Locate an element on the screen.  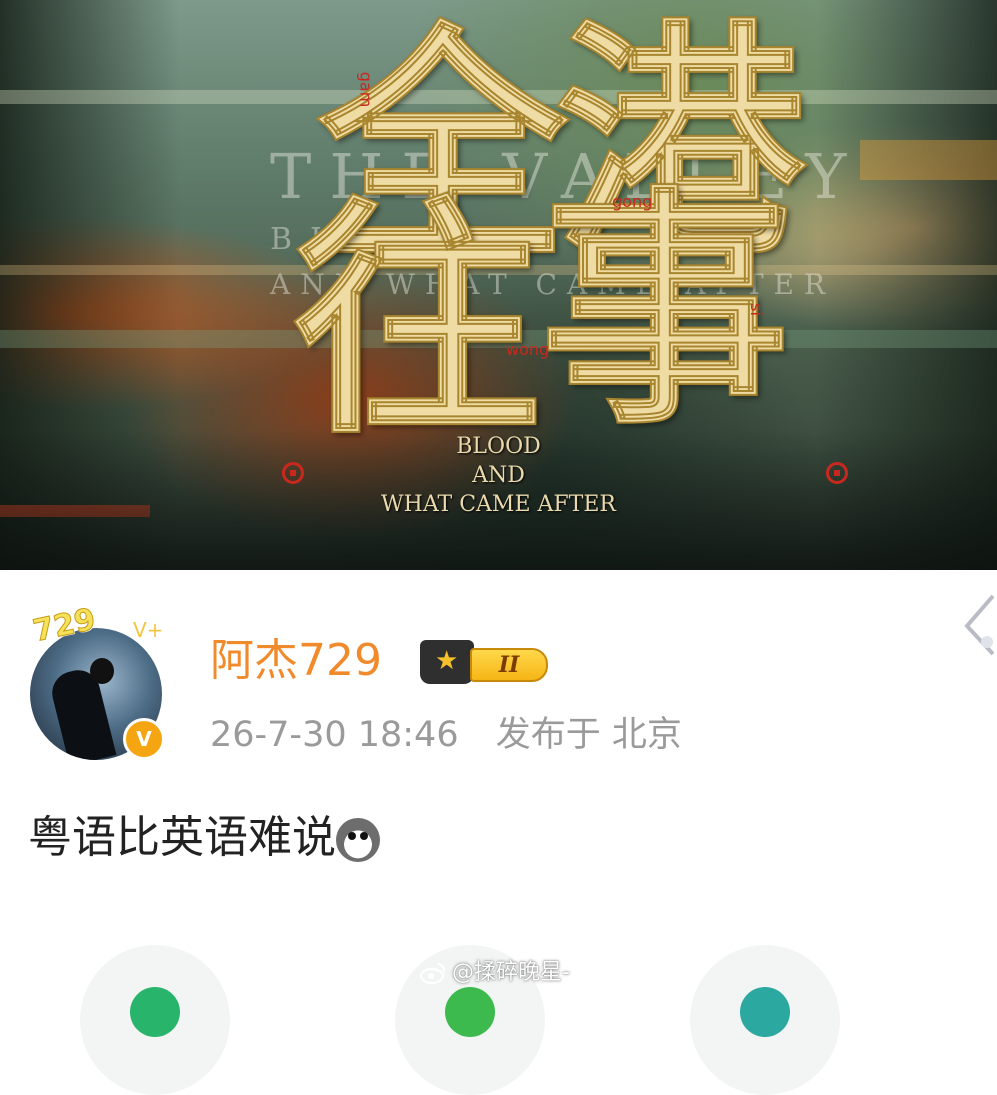
watermark-text: @揉碎晚星- is located at coordinates (511, 972).